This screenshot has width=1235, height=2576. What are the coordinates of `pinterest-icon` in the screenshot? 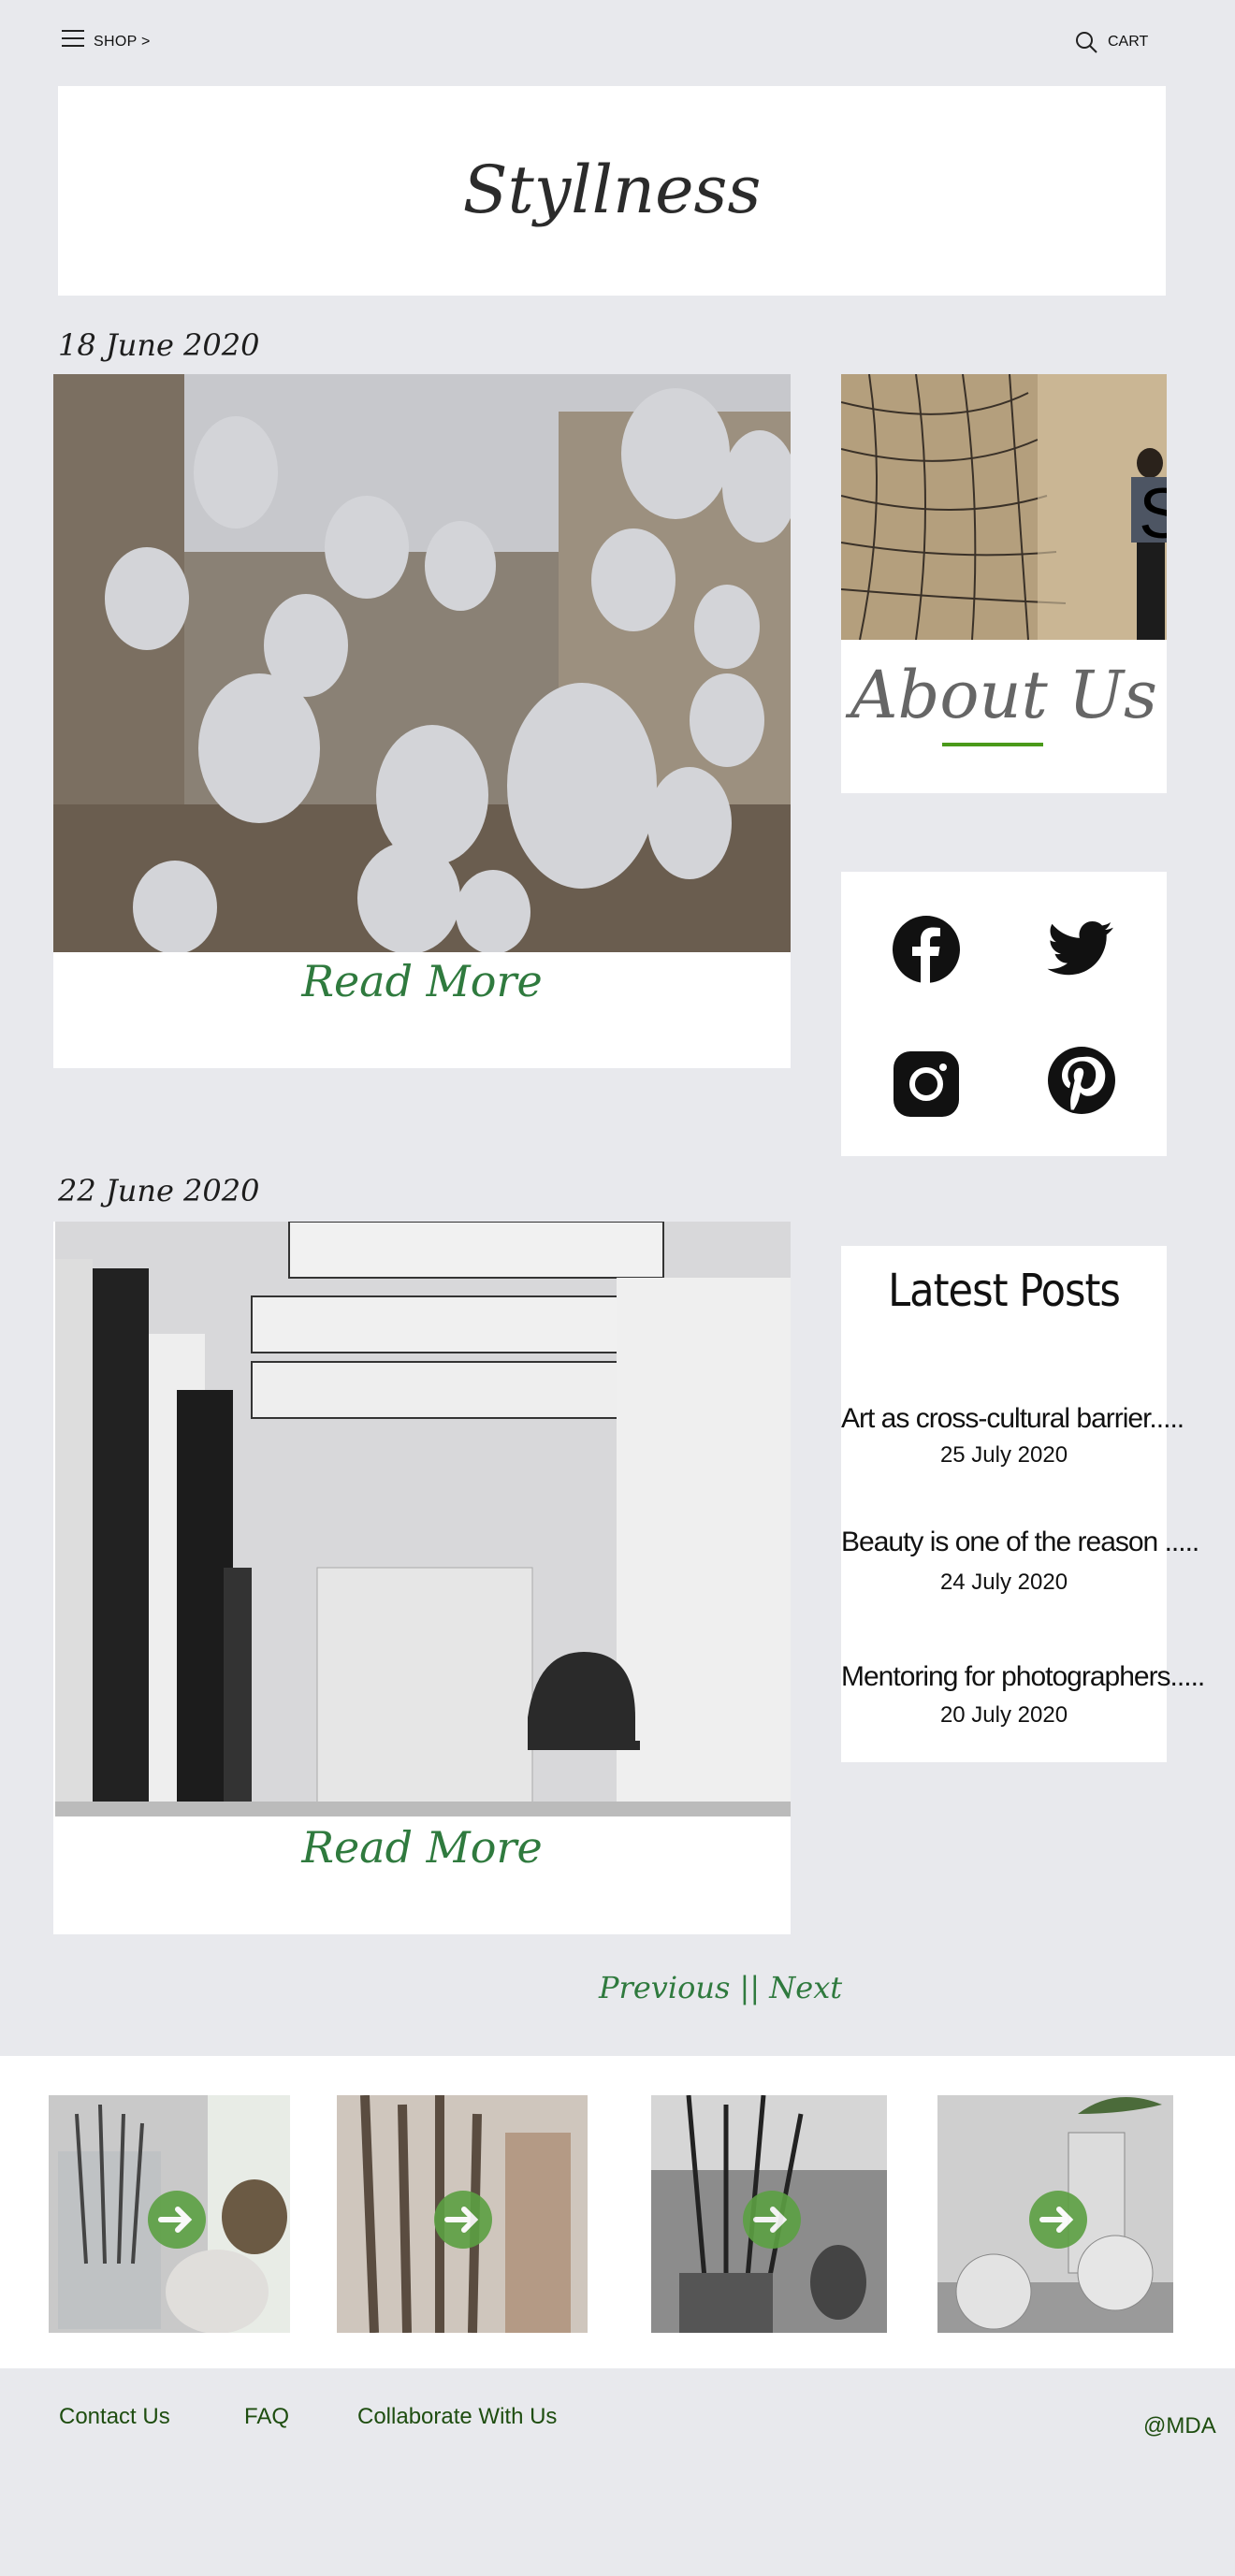 It's located at (1081, 1080).